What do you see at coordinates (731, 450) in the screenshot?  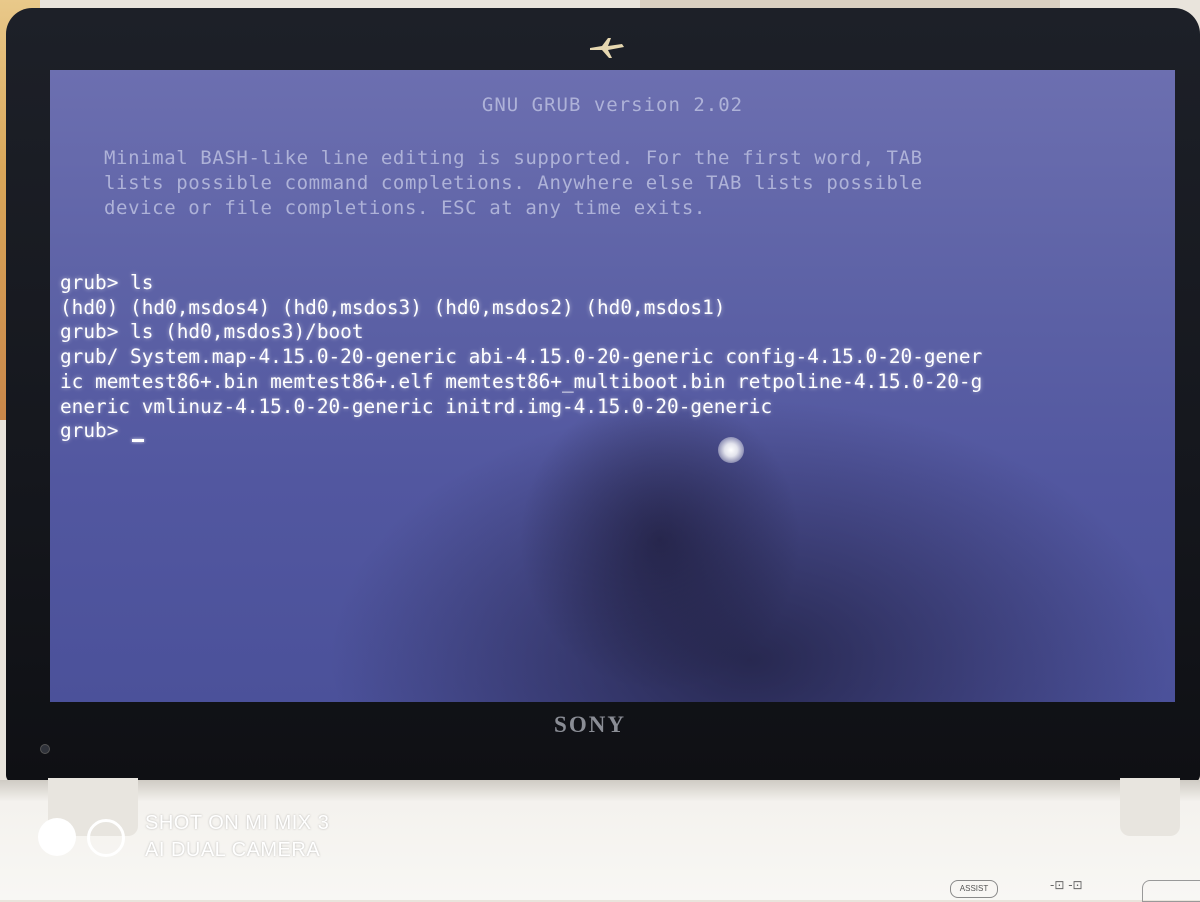 I see `light-glare` at bounding box center [731, 450].